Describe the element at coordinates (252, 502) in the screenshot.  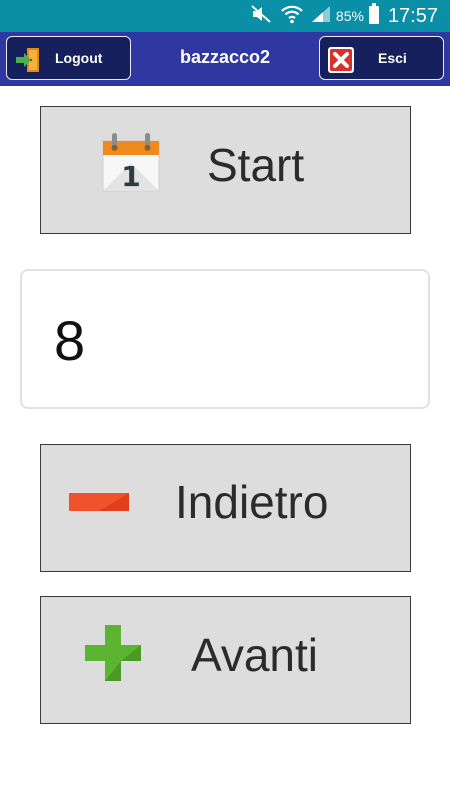
I see `back-label: Indietro` at that location.